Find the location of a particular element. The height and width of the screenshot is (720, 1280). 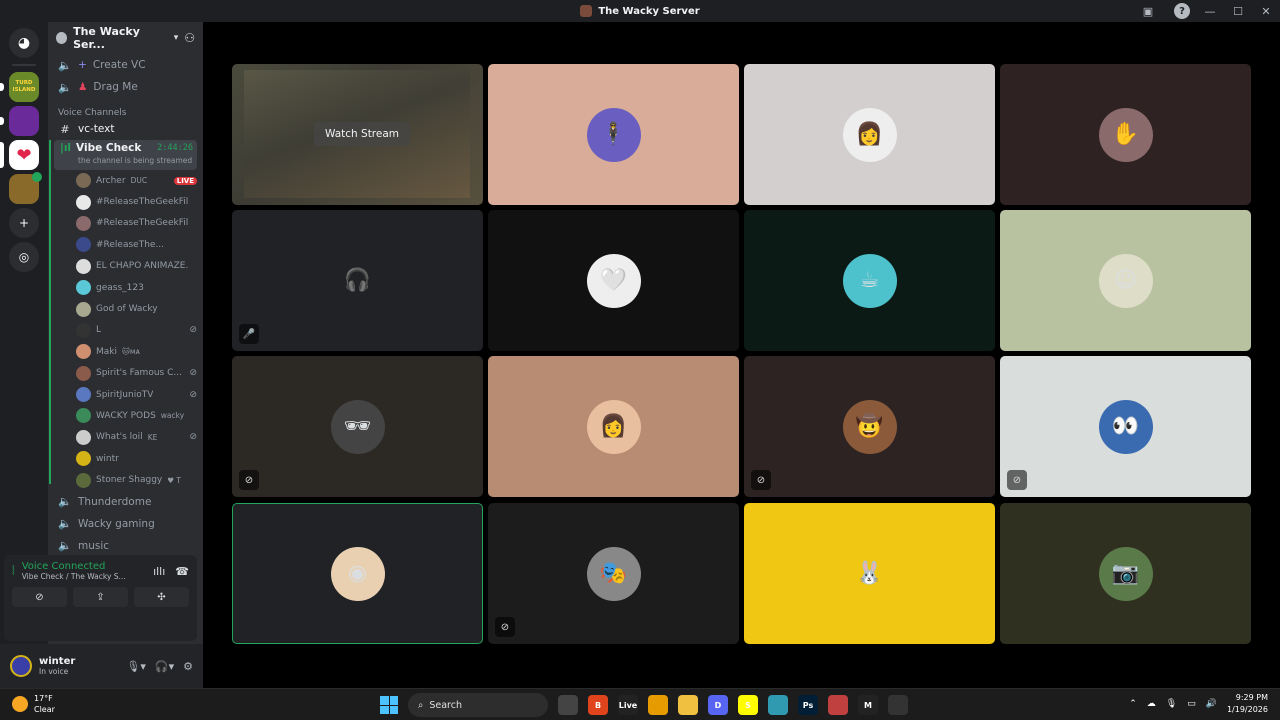

mic-tray-icon: 🎙 is located at coordinates (1171, 704).